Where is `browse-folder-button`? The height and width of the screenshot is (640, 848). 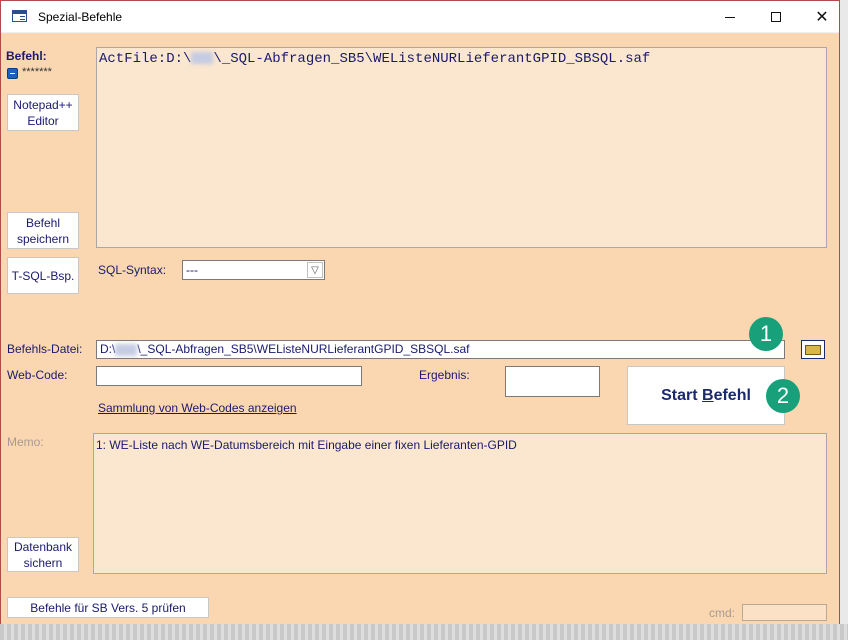
browse-folder-button is located at coordinates (813, 349).